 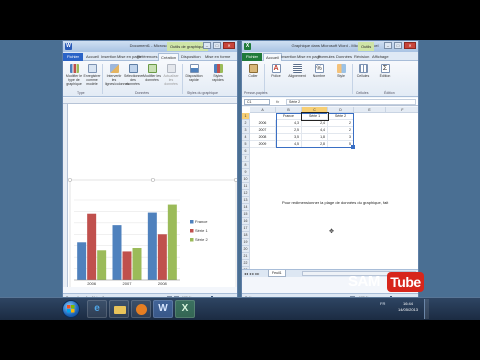 What do you see at coordinates (246, 179) in the screenshot?
I see `row-header: 10` at bounding box center [246, 179].